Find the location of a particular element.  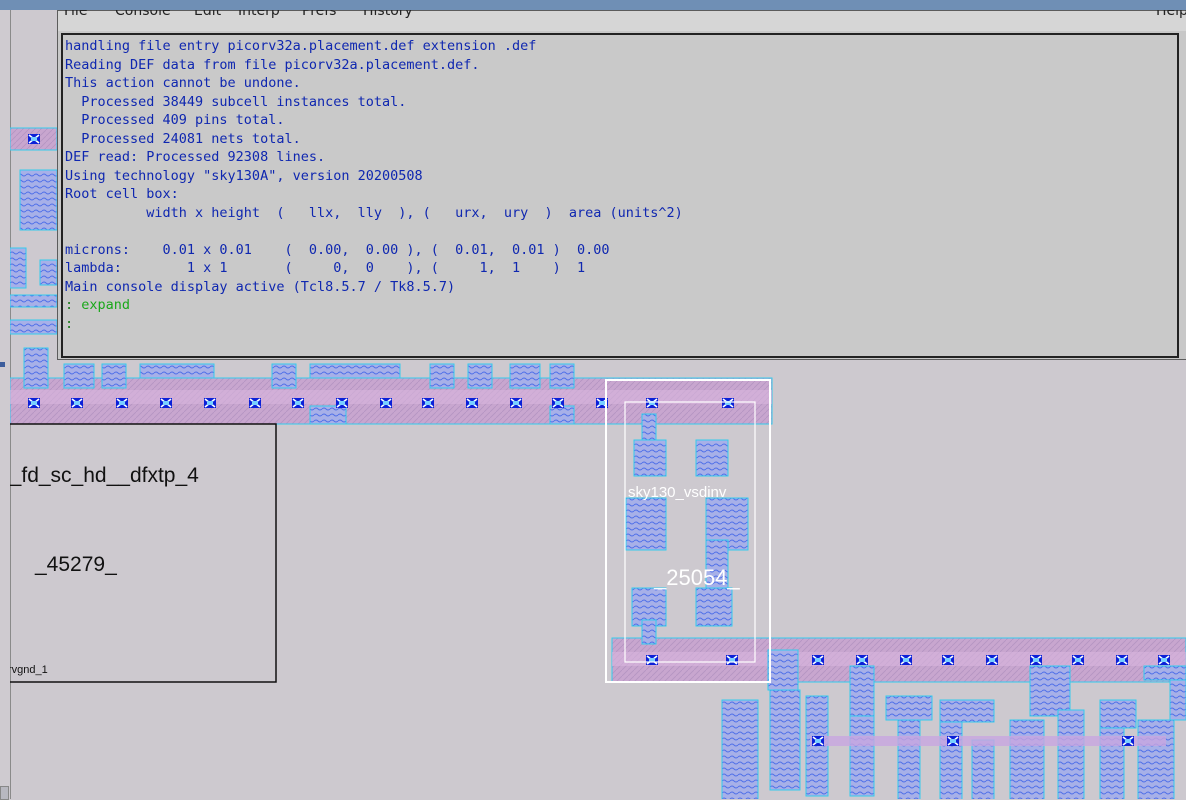

prompt-marker: : is located at coordinates (69, 305).